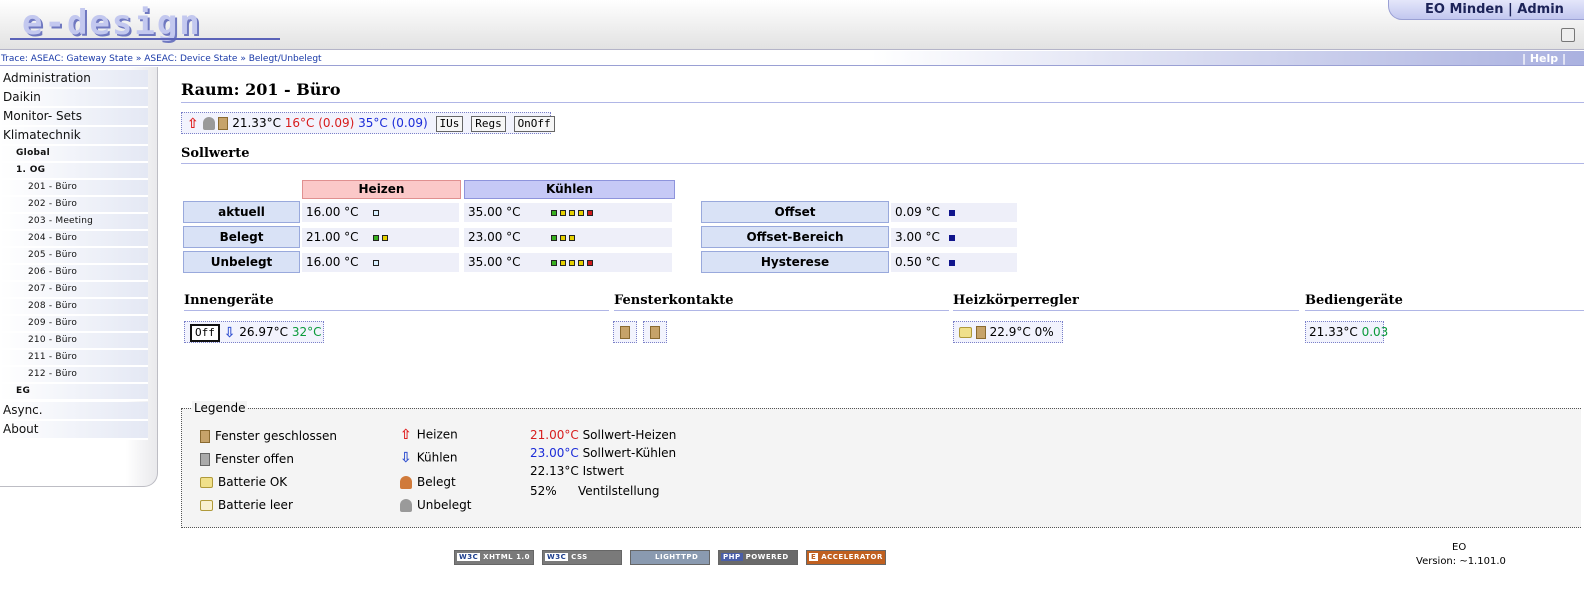 Image resolution: width=1584 pixels, height=610 pixels. Describe the element at coordinates (255, 505) in the screenshot. I see `legend-label: Batterie leer` at that location.